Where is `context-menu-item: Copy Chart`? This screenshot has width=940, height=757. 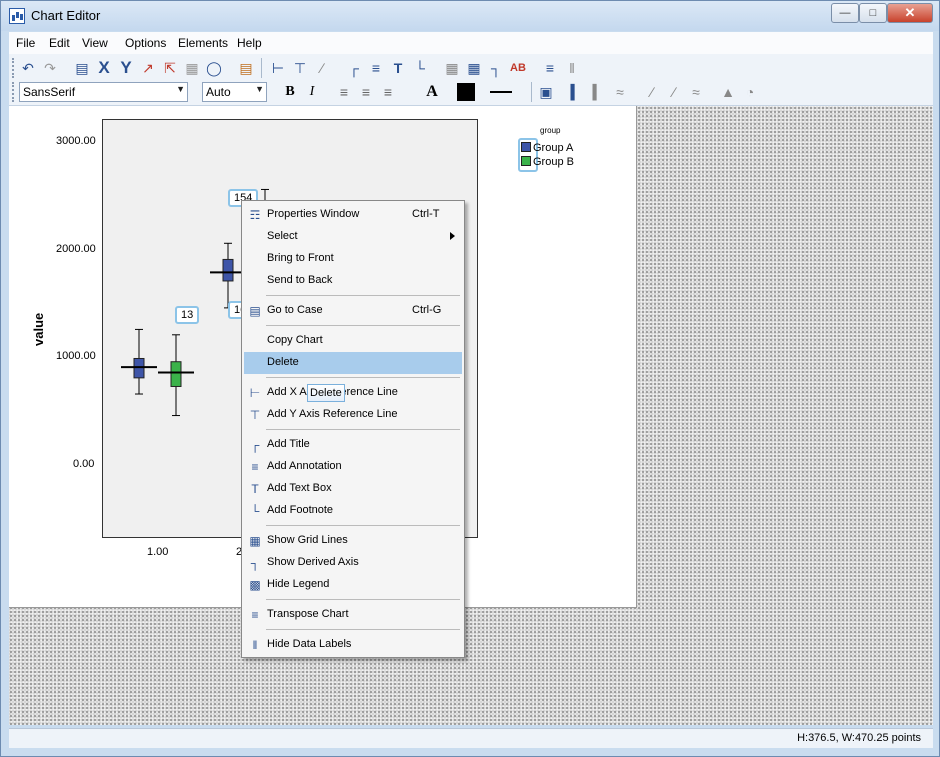
context-menu-item: Copy Chart is located at coordinates (353, 341).